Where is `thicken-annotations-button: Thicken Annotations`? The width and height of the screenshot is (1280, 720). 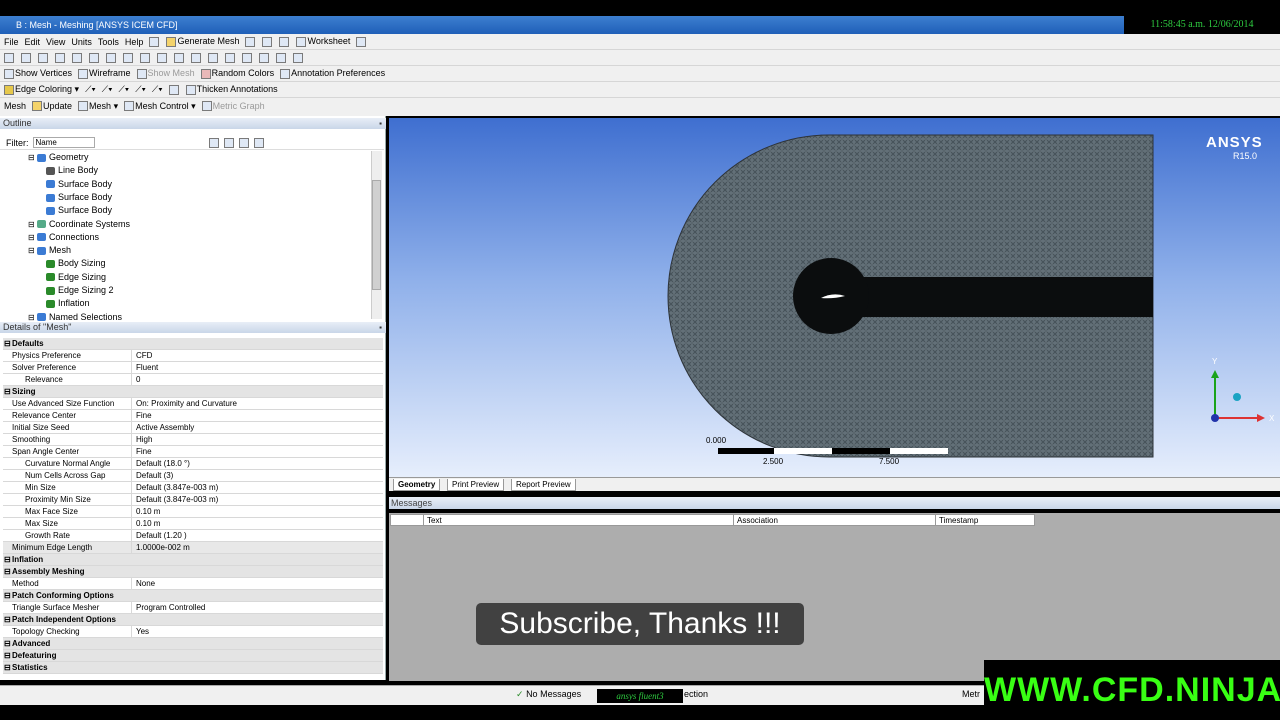 thicken-annotations-button: Thicken Annotations is located at coordinates (231, 89).